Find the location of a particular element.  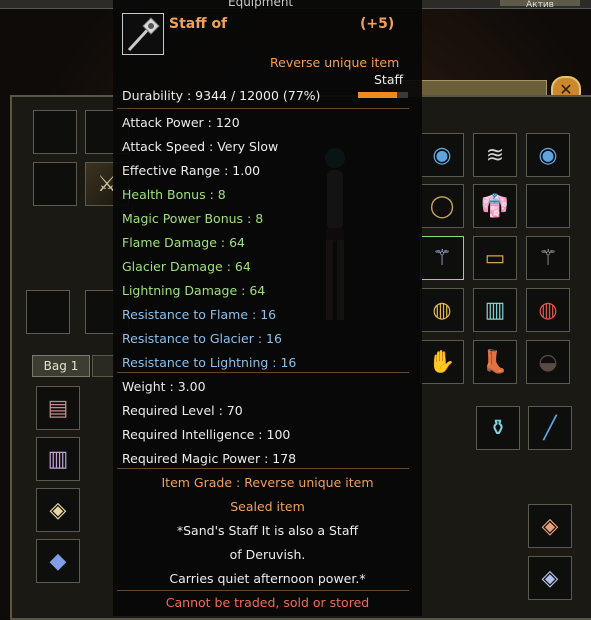

equip-slot-legs: ▥ is located at coordinates (495, 310).